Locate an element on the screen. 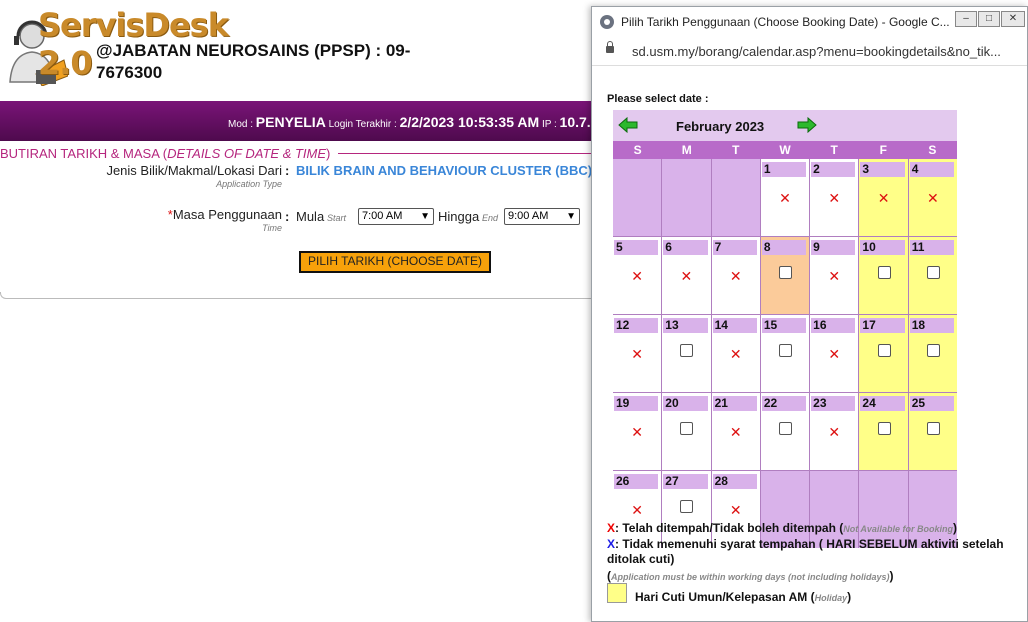 Image resolution: width=1028 pixels, height=622 pixels. minimize-button: – is located at coordinates (966, 19).